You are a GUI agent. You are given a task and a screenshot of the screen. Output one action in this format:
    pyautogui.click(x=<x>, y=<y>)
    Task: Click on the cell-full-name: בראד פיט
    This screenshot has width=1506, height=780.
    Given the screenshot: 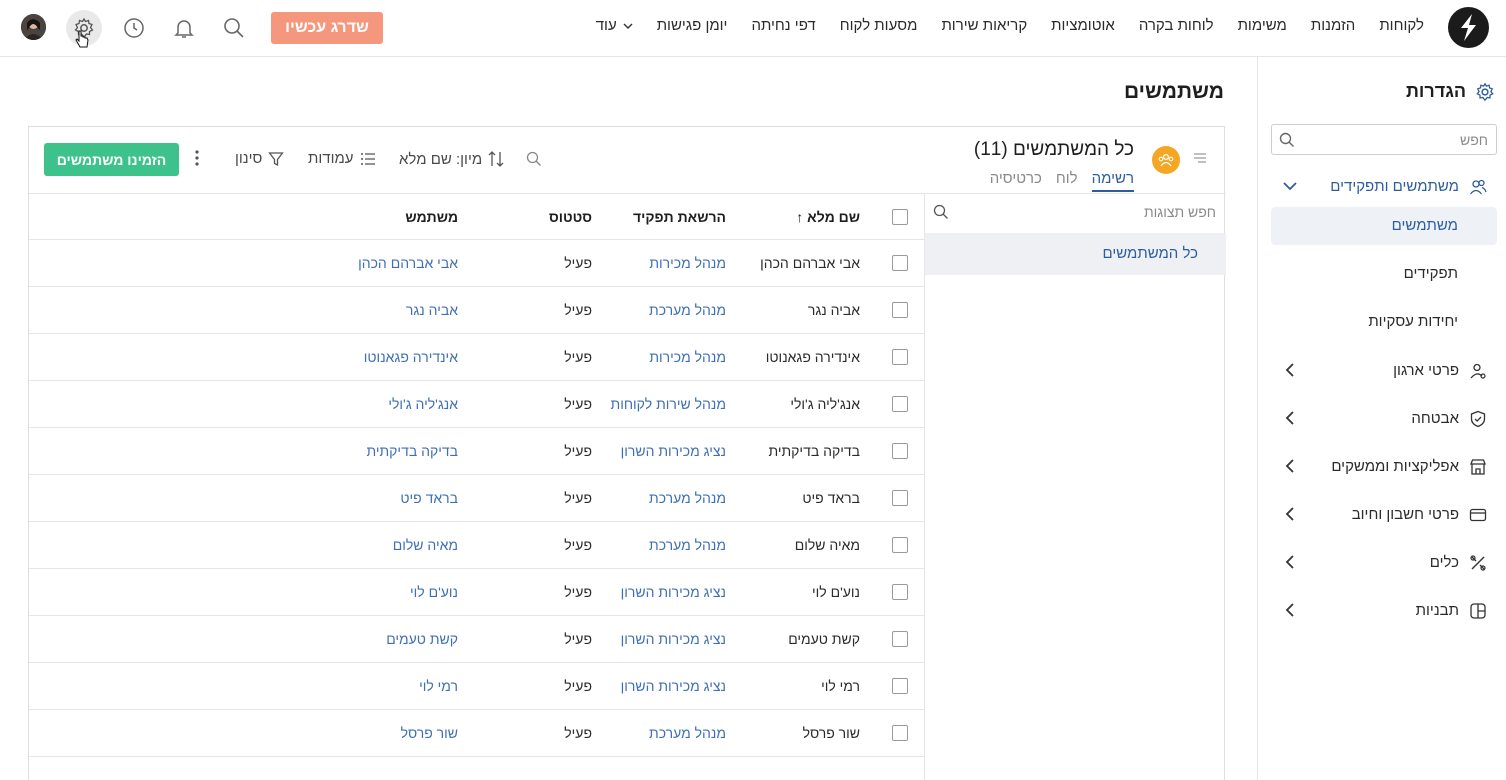 What is the action you would take?
    pyautogui.click(x=831, y=498)
    